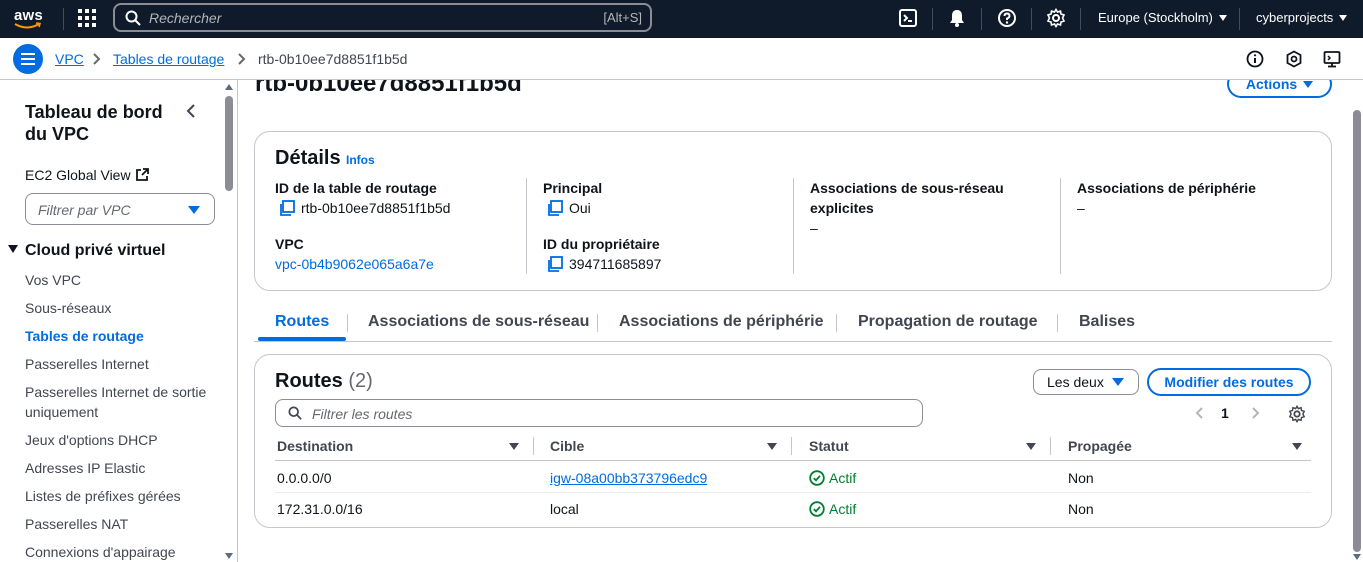 The width and height of the screenshot is (1363, 562). What do you see at coordinates (333, 59) in the screenshot?
I see `breadcrumb-current: rtb-0b10ee7d8851f1b5d` at bounding box center [333, 59].